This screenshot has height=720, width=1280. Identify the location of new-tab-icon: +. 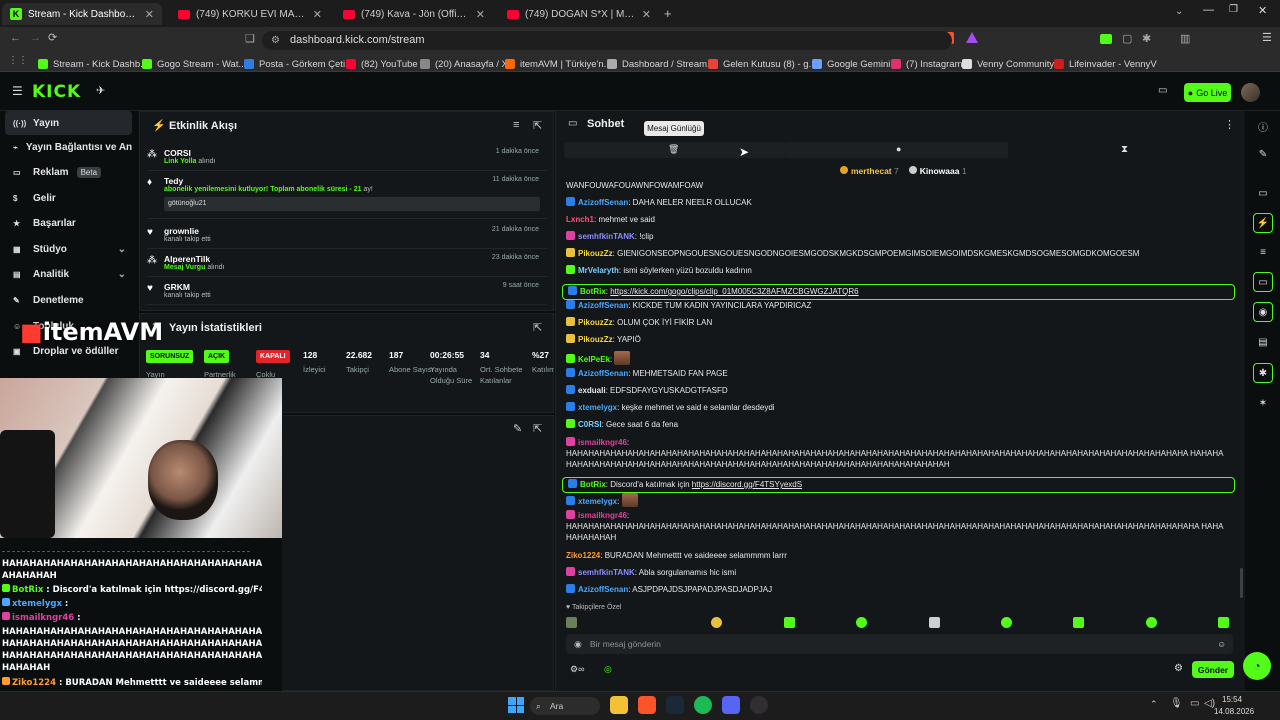
(668, 13).